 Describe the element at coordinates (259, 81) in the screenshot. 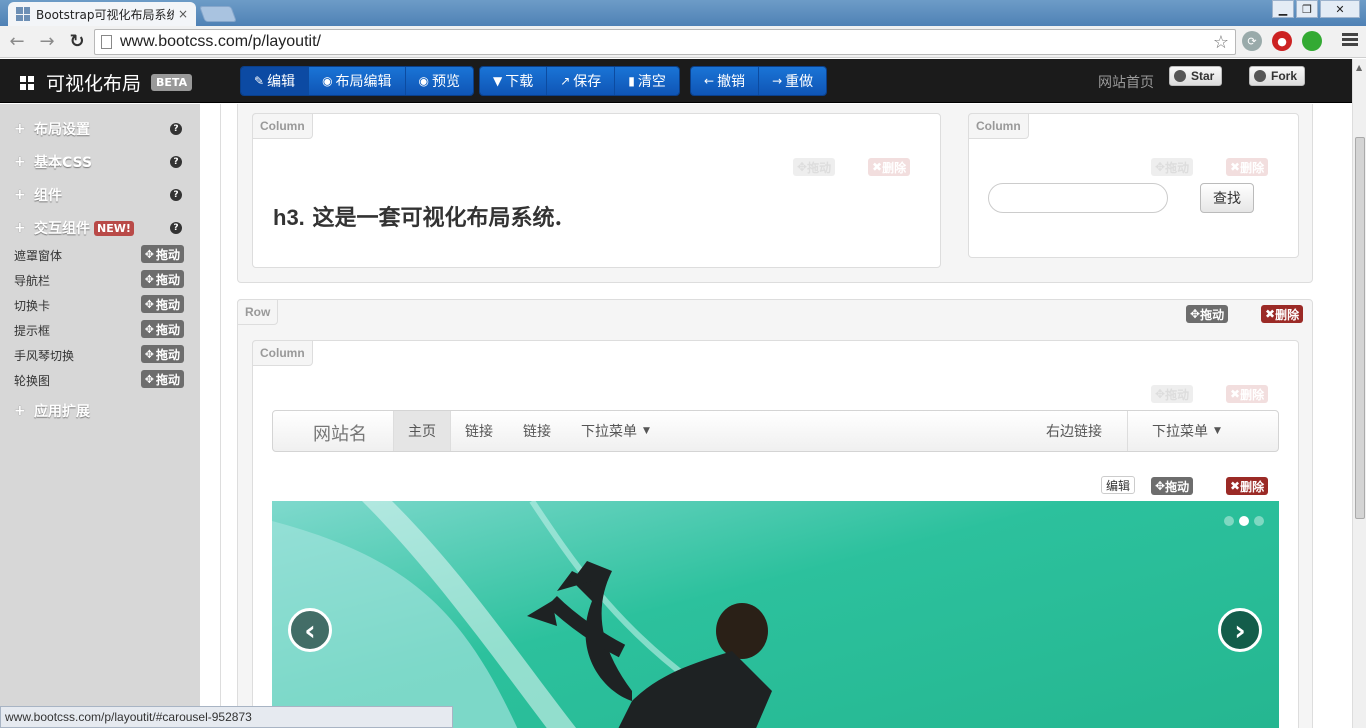

I see `edit-icon: ✎` at that location.